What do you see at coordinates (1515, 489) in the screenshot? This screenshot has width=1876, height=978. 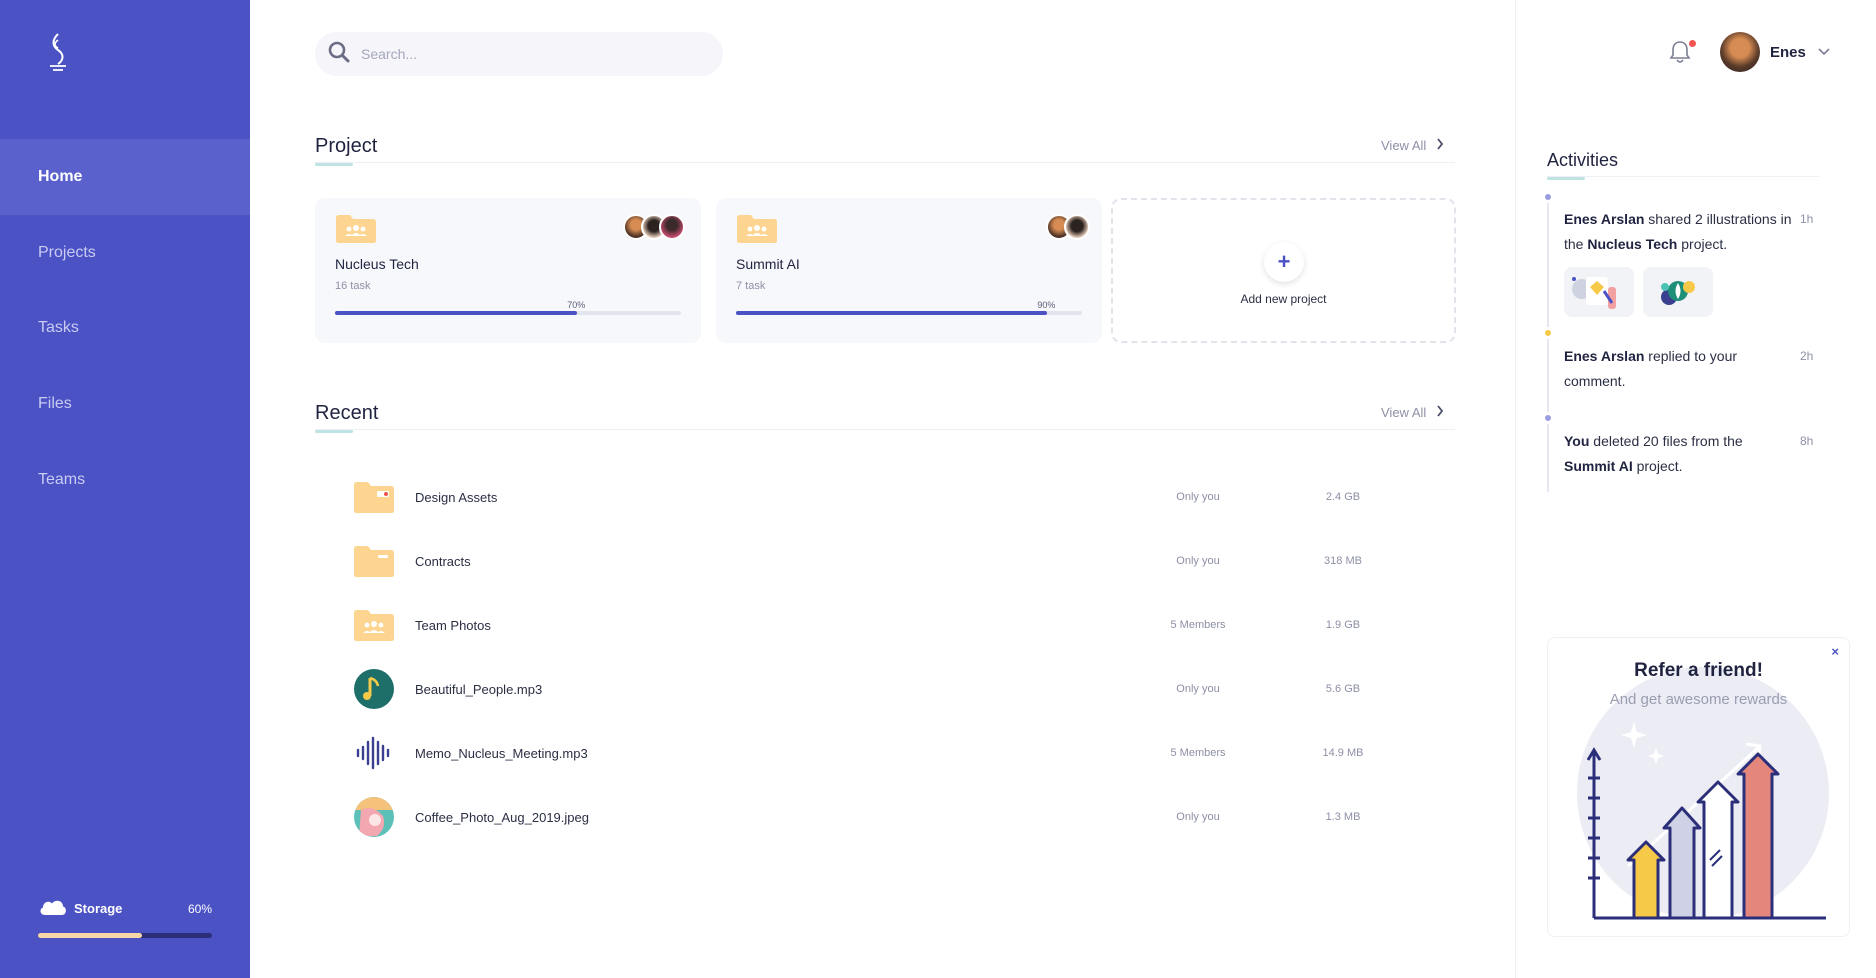 I see `right-panel-divider` at bounding box center [1515, 489].